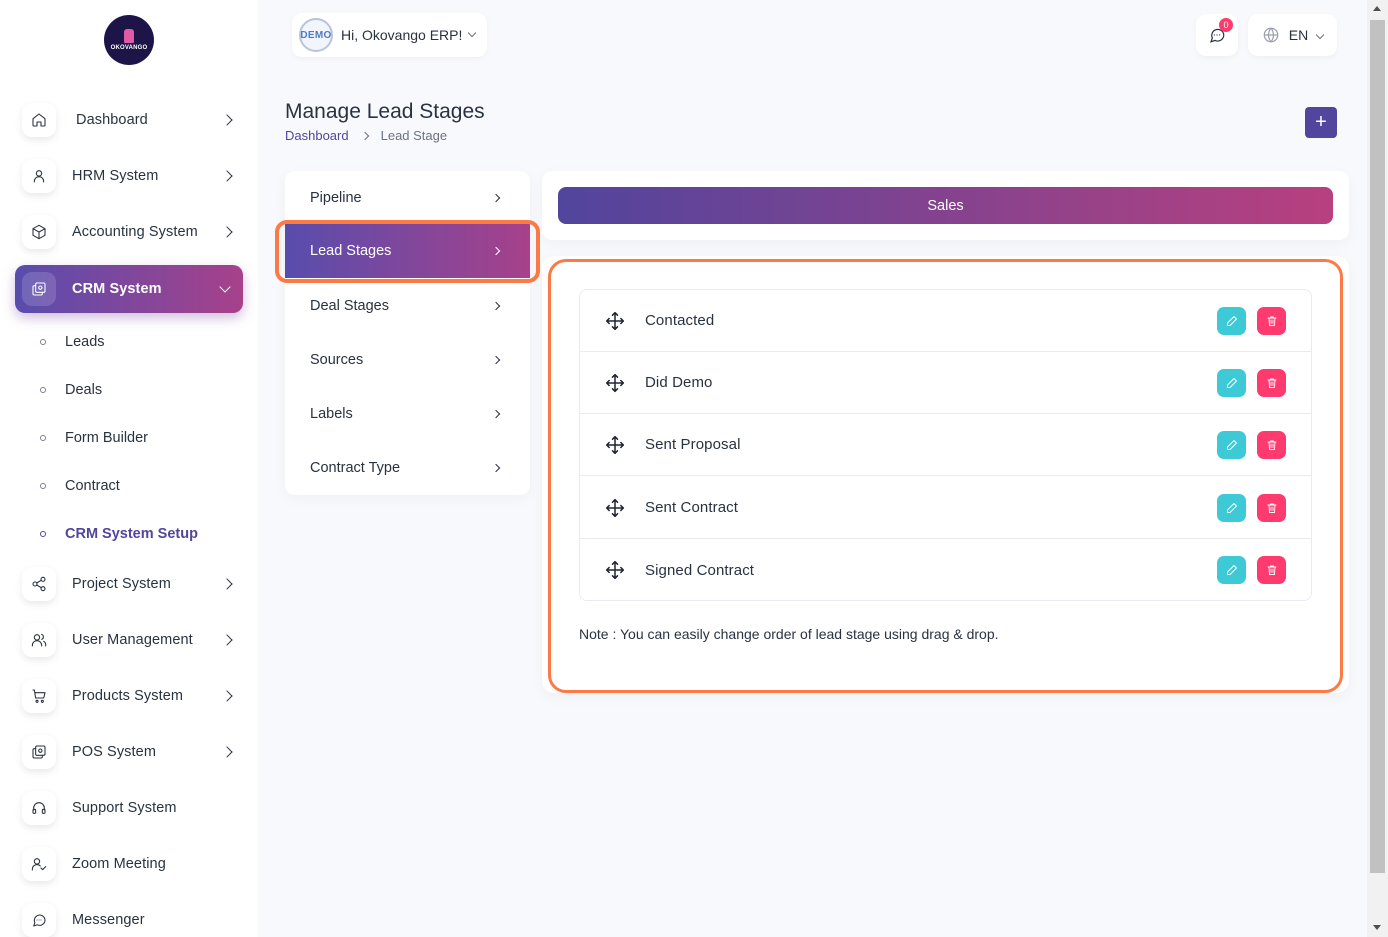 The image size is (1388, 937). I want to click on sidebar-item-pos-system: POS System, so click(129, 752).